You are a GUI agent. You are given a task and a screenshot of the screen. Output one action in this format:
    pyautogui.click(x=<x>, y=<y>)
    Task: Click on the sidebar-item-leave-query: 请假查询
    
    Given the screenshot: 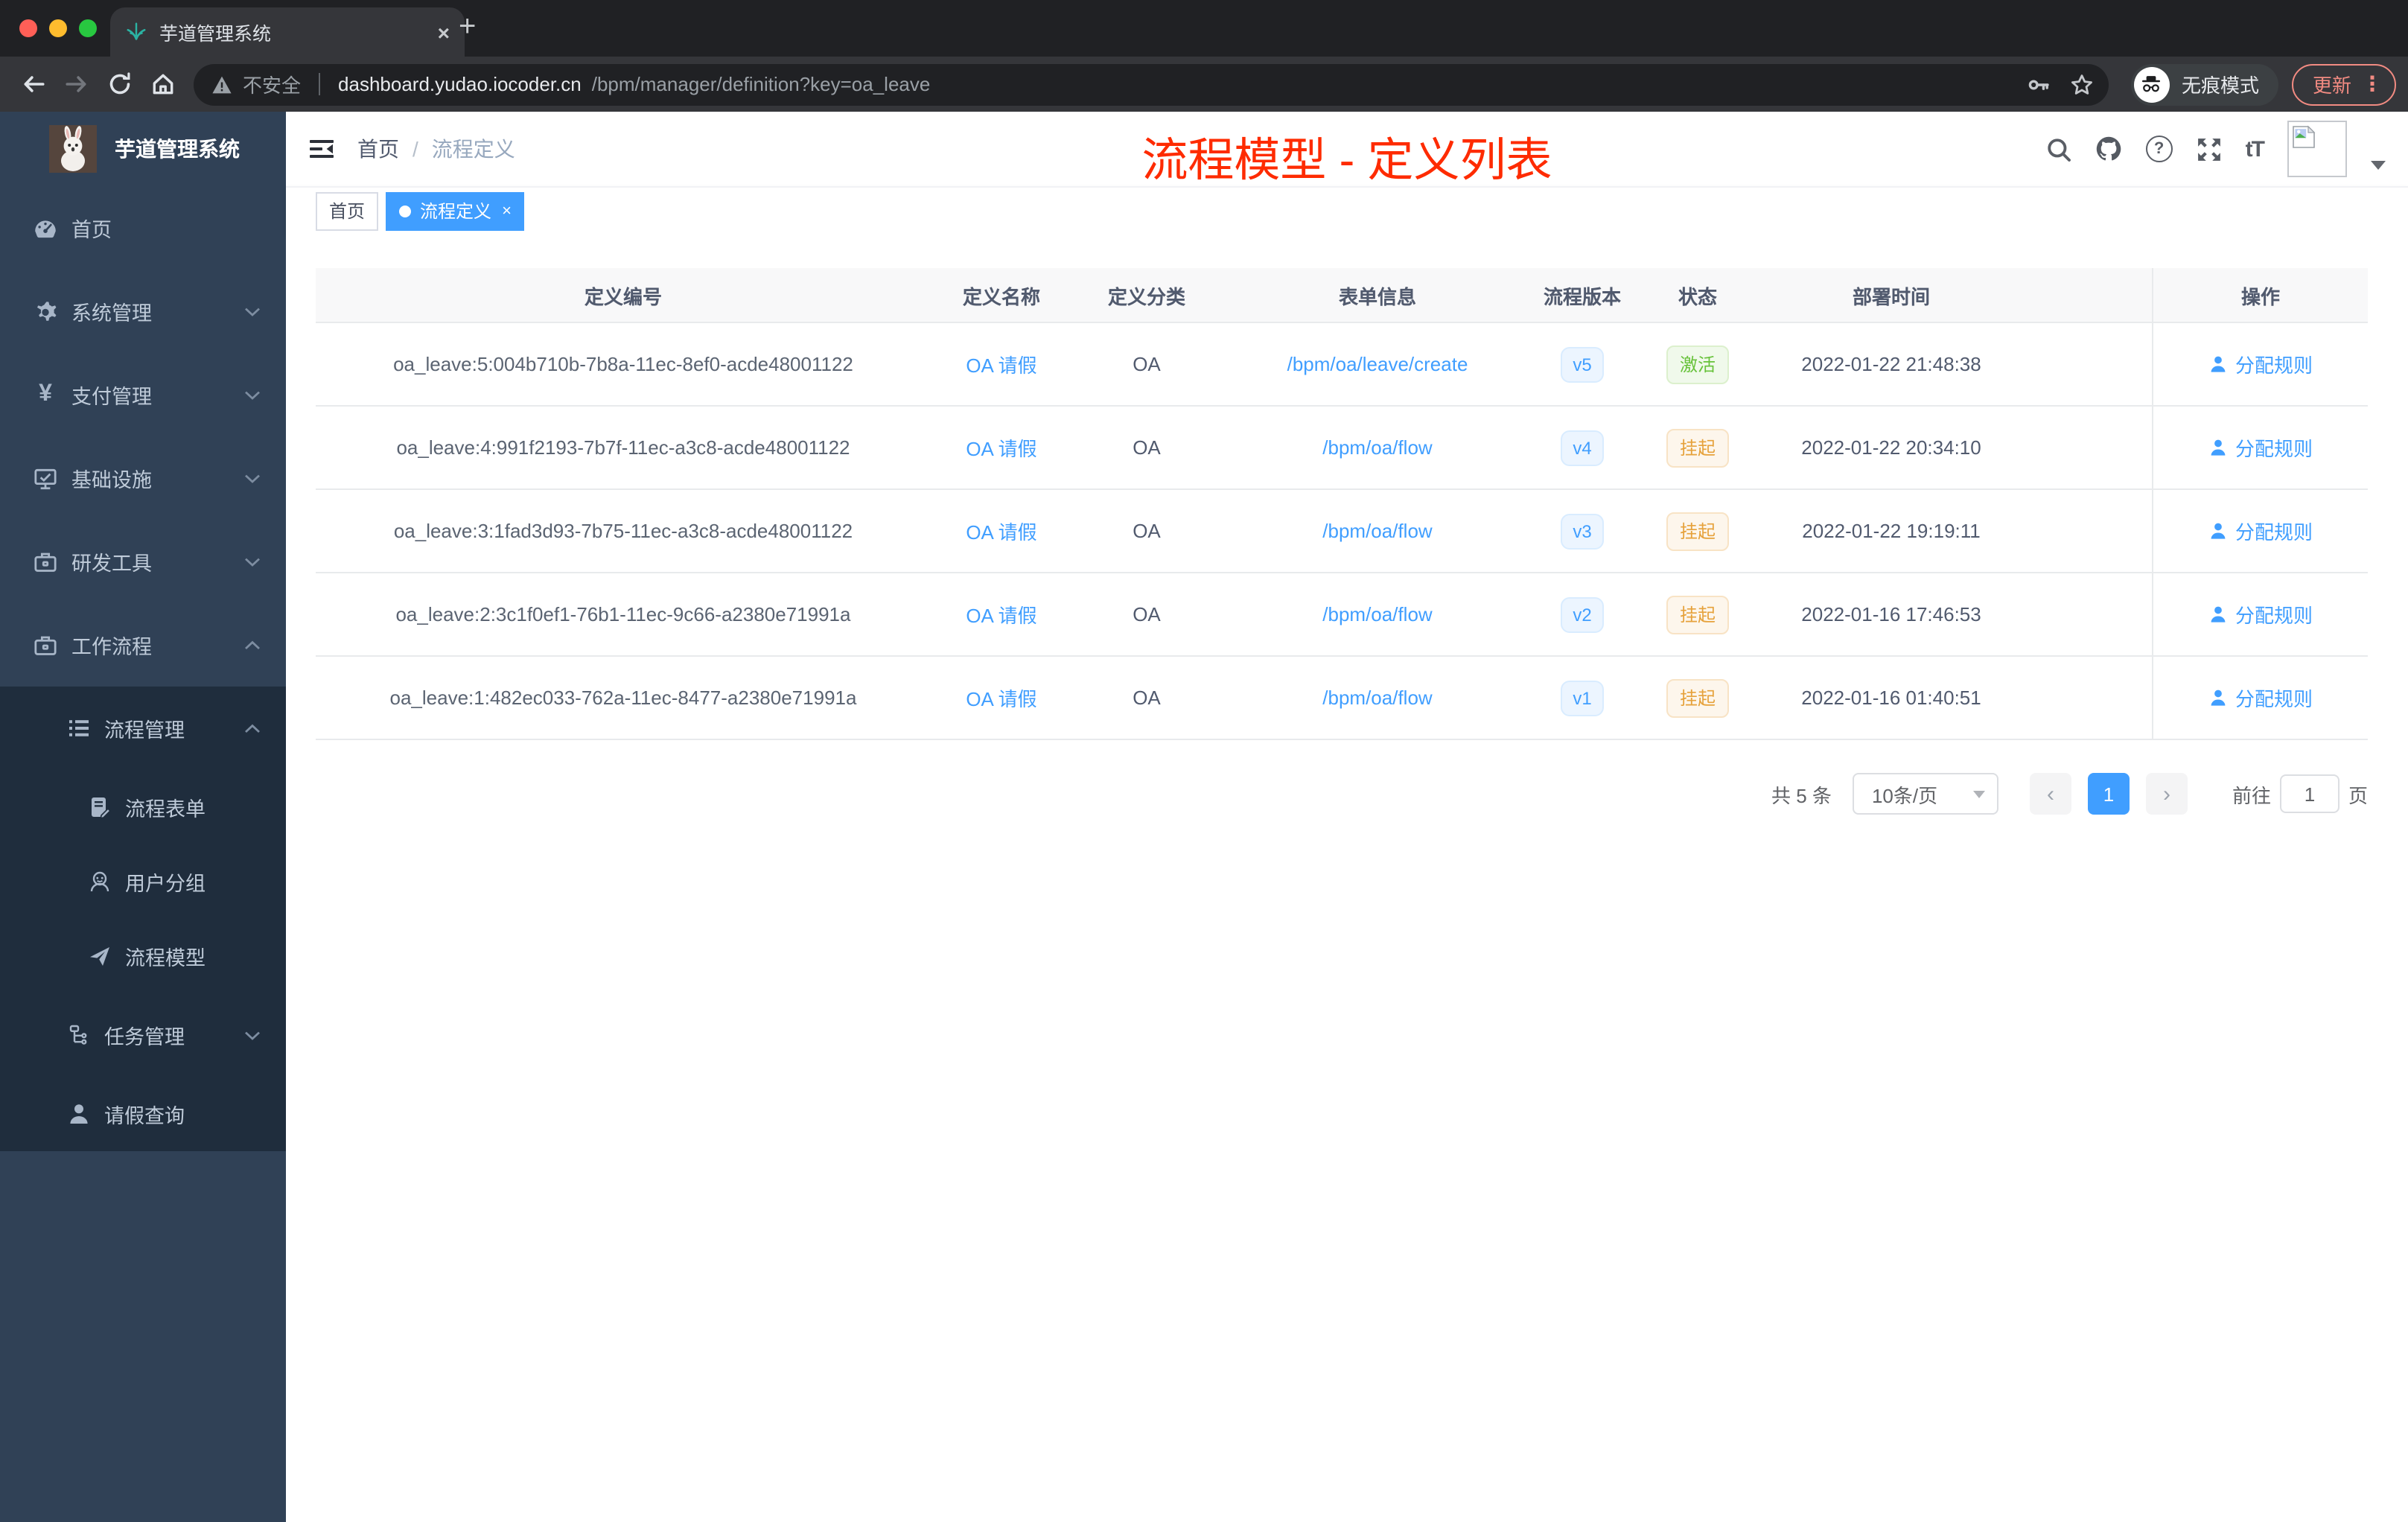 What is the action you would take?
    pyautogui.click(x=143, y=1114)
    